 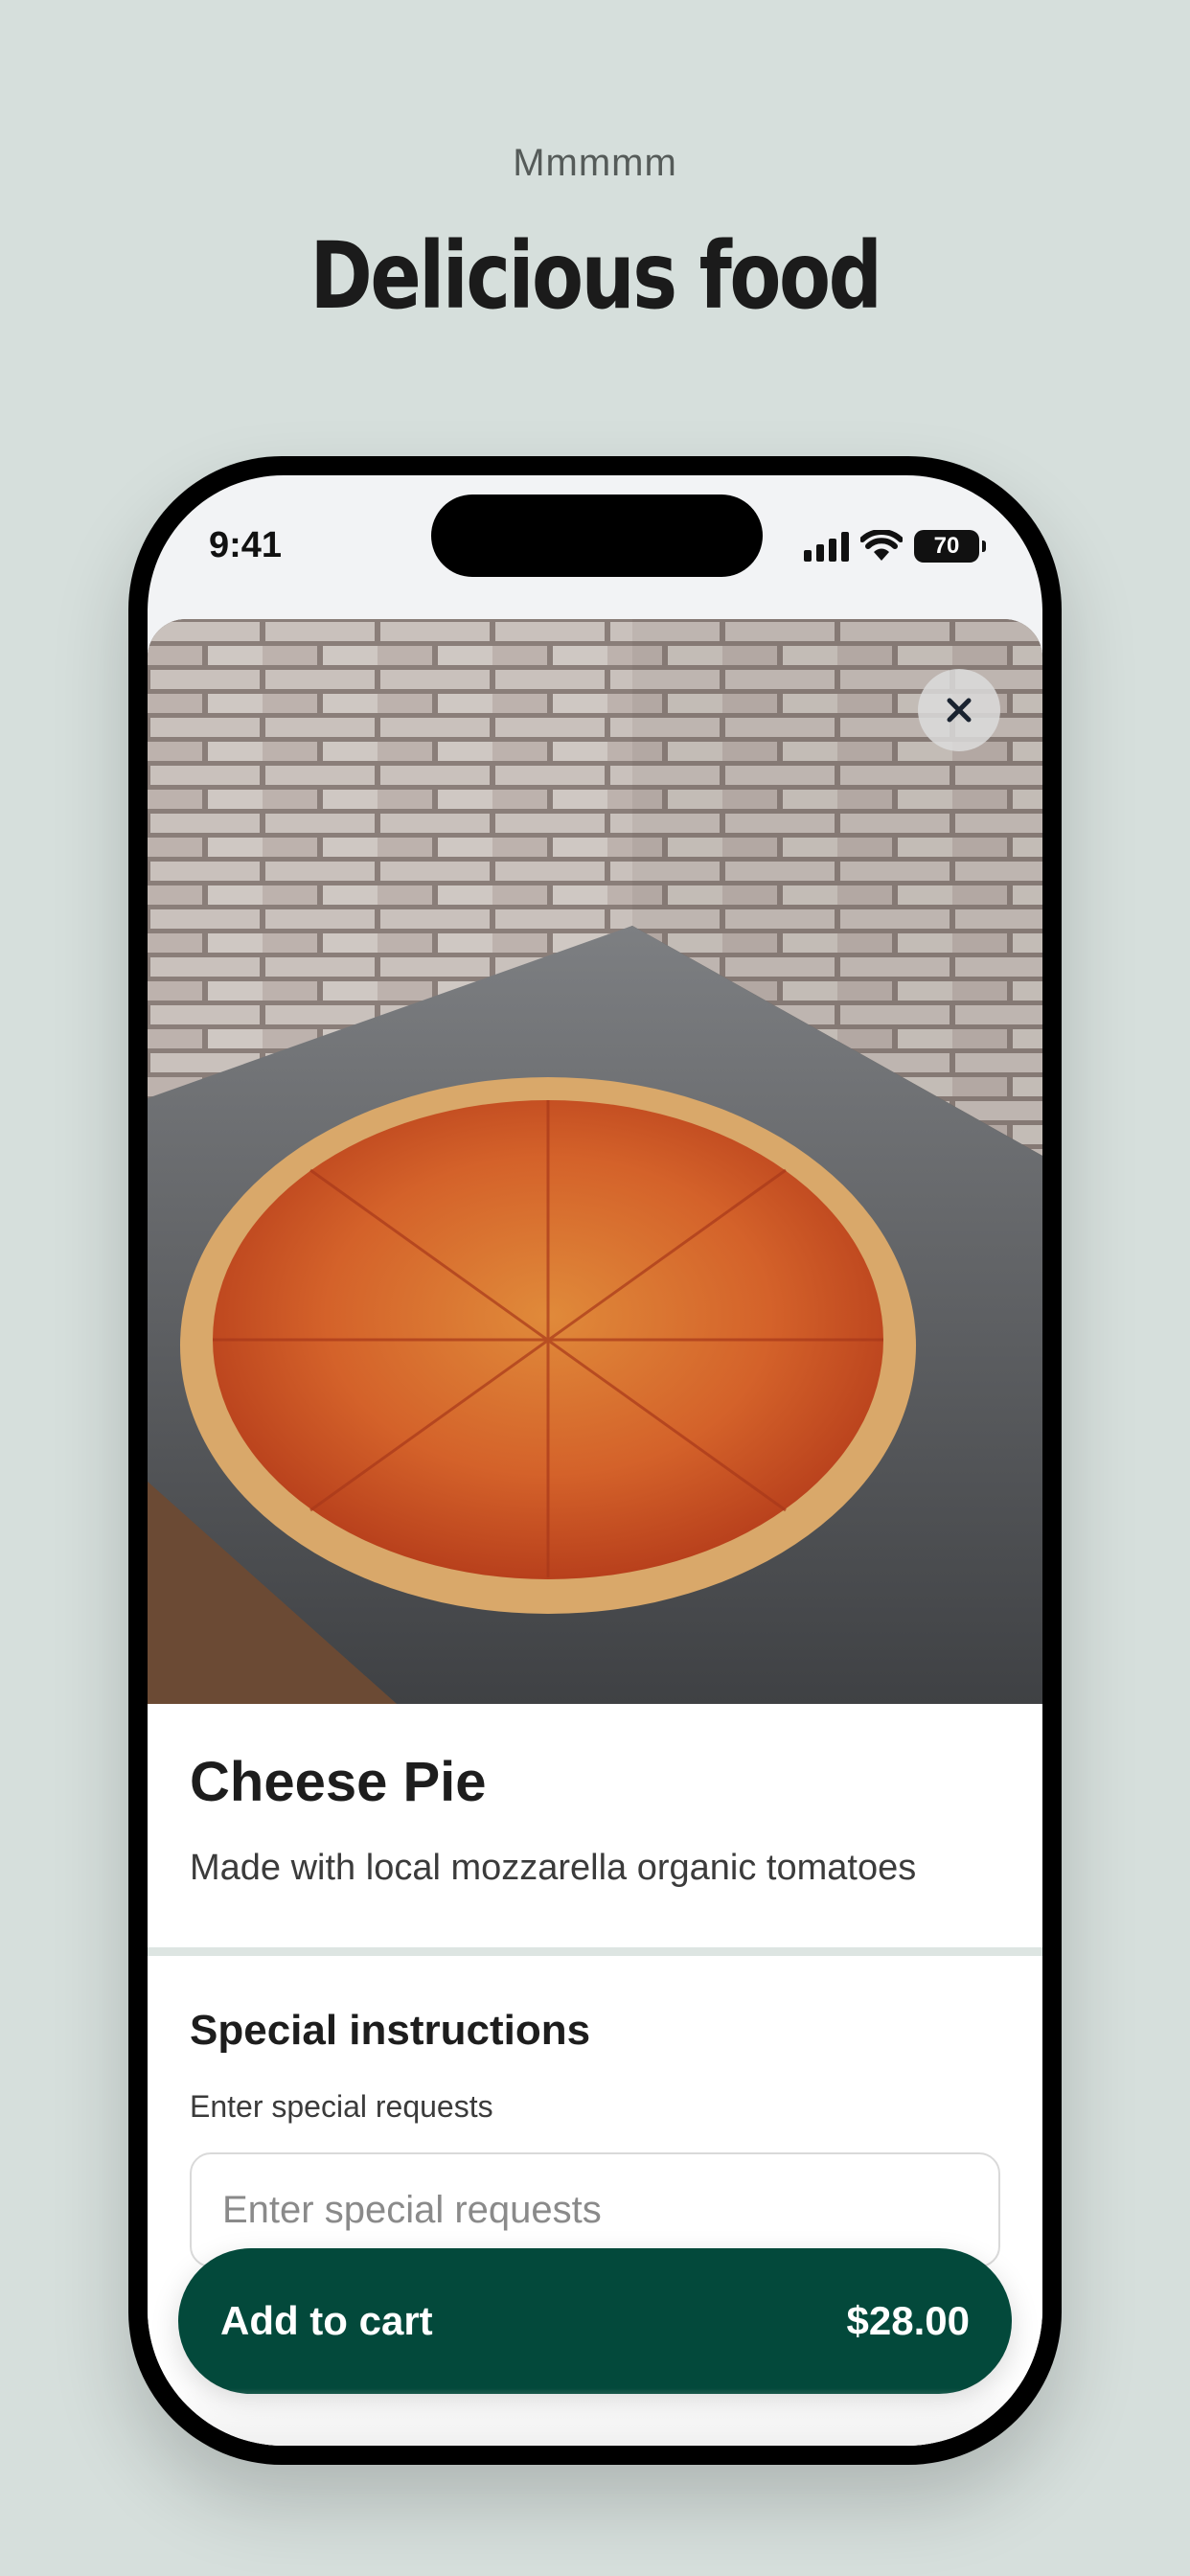 What do you see at coordinates (595, 1951) in the screenshot?
I see `section-divider` at bounding box center [595, 1951].